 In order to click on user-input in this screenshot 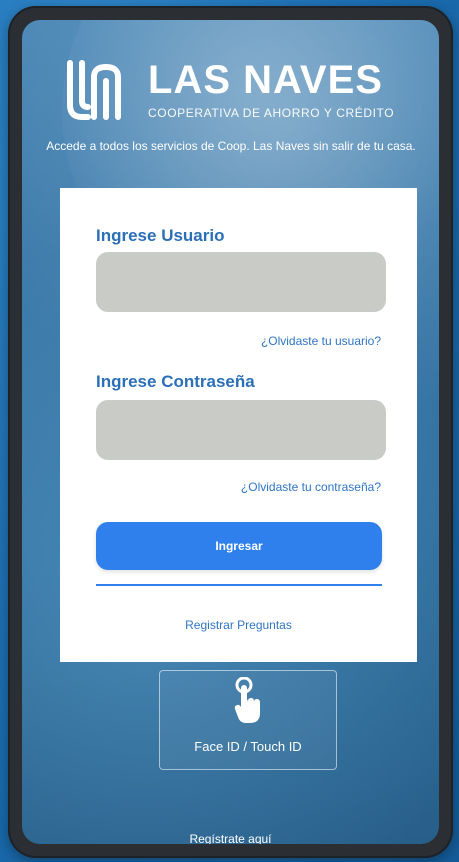, I will do `click(241, 282)`.